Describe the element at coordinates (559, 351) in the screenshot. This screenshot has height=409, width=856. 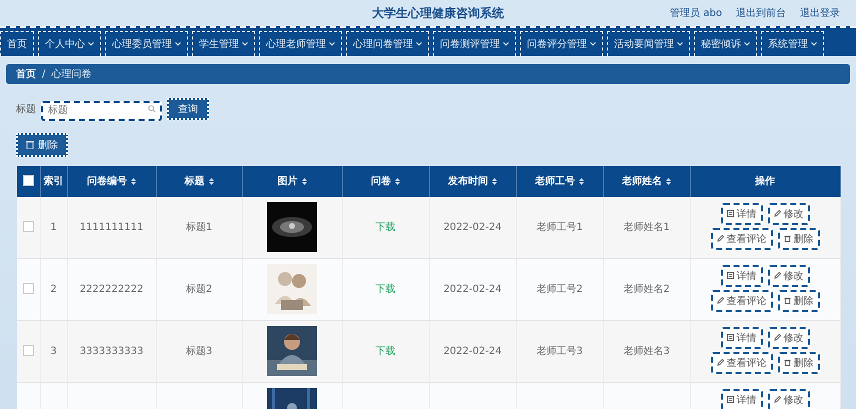
I see `table-cell: 老师工号3` at that location.